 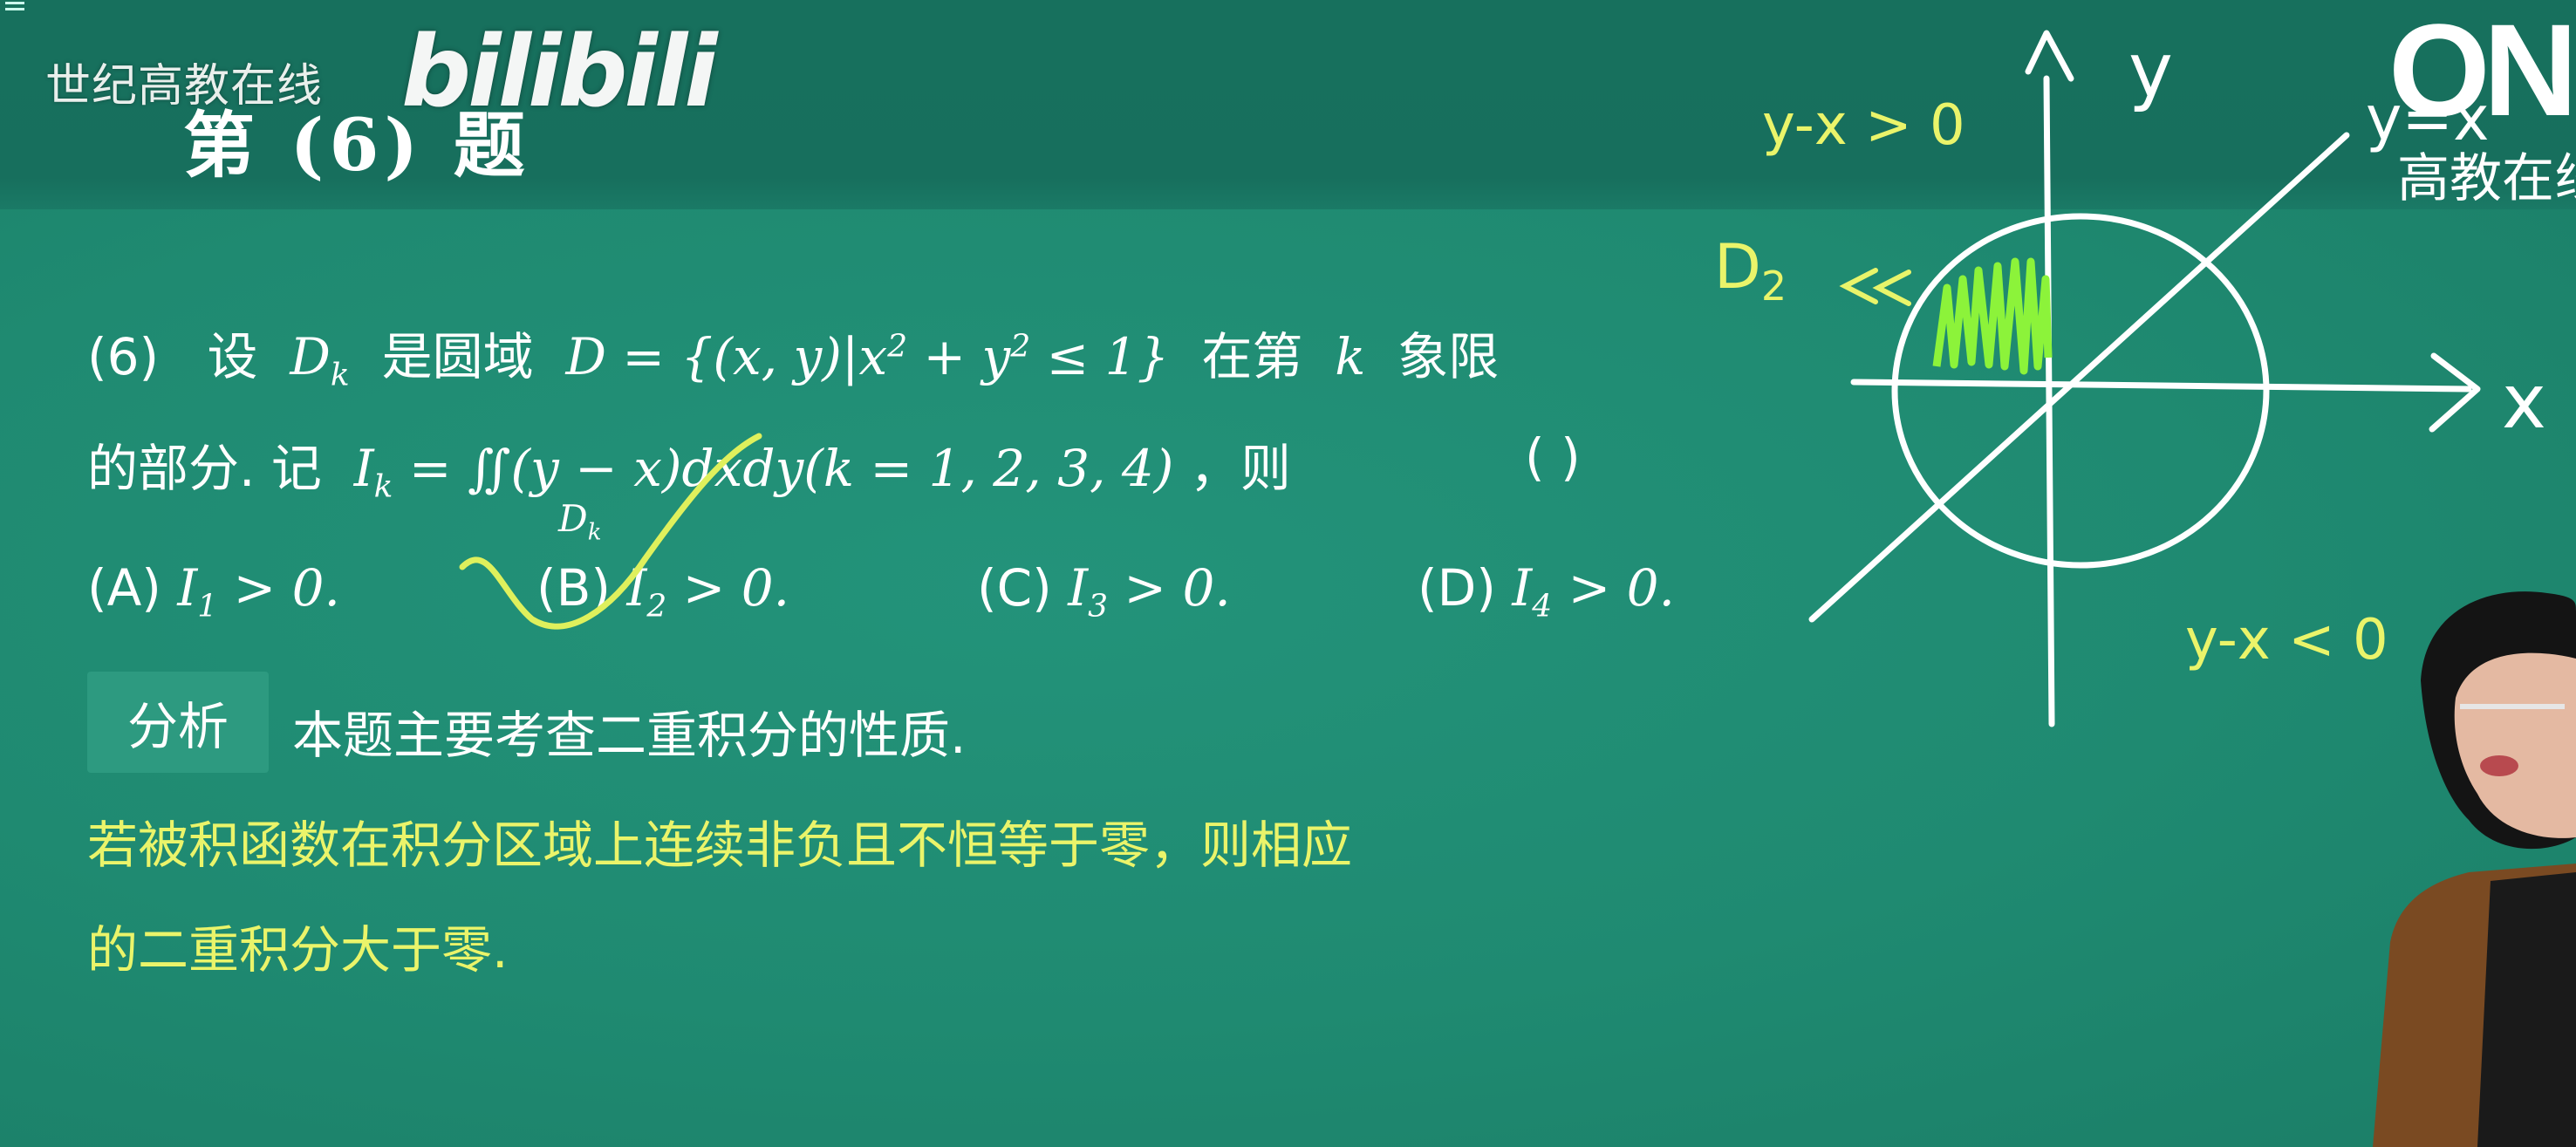 I want to click on x-axis, so click(x=2161, y=386).